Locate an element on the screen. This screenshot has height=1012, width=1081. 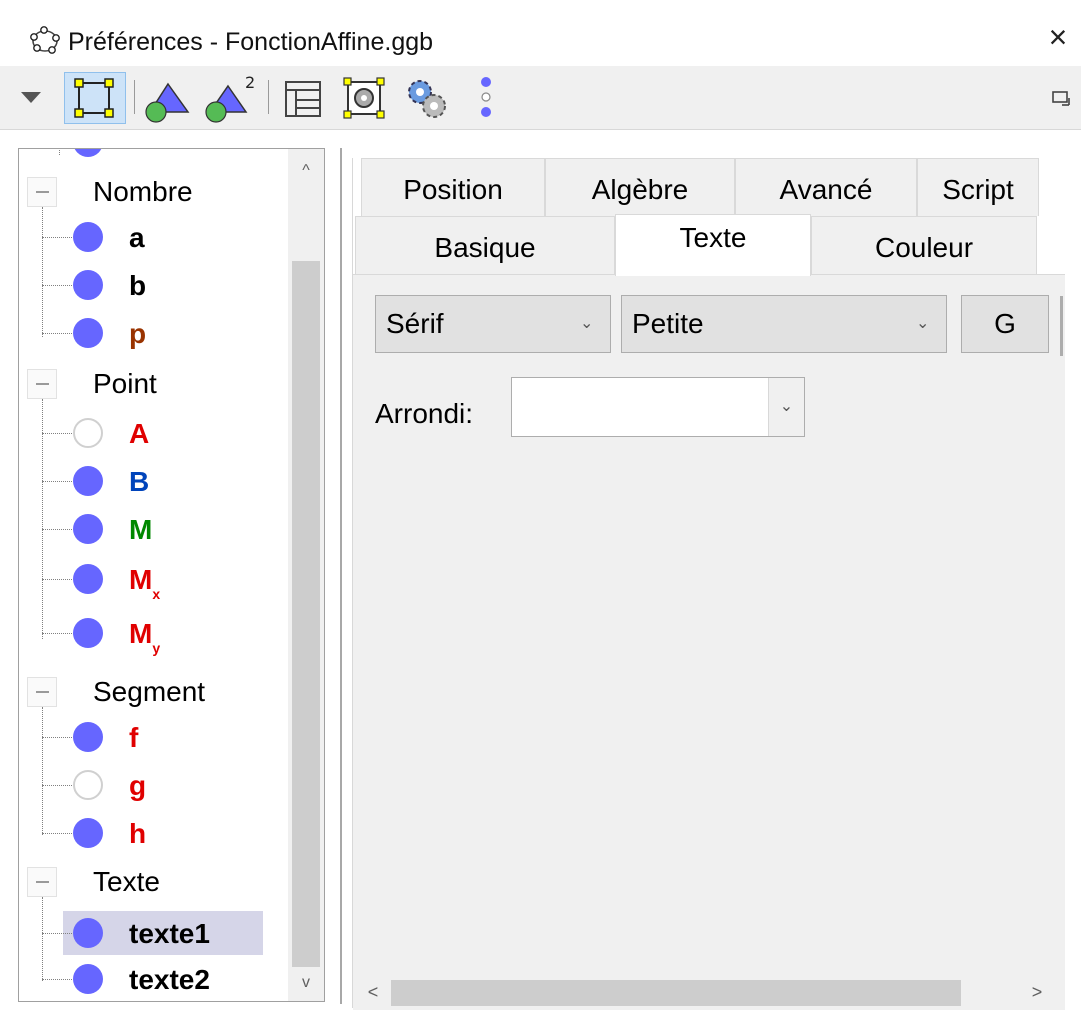
scroll-down-arrow-icon: v is located at coordinates (306, 983).